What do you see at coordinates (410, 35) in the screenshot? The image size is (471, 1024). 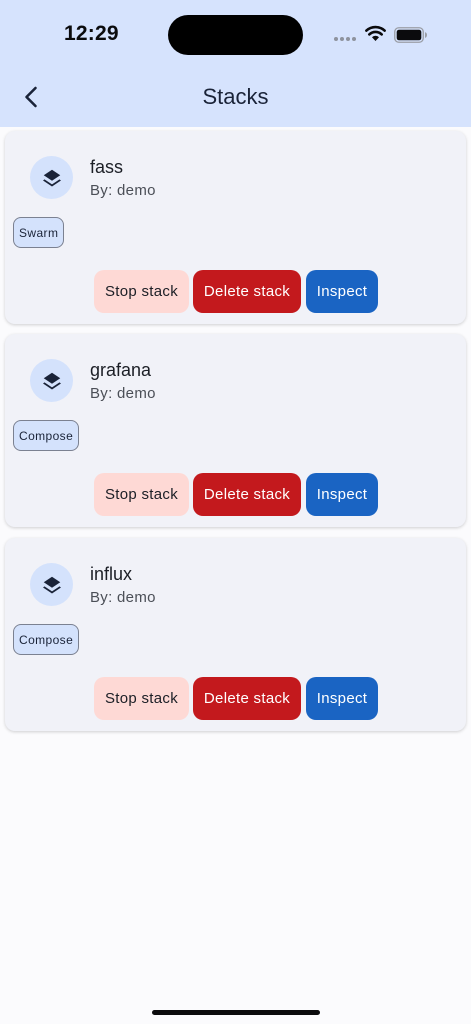 I see `battery-icon` at bounding box center [410, 35].